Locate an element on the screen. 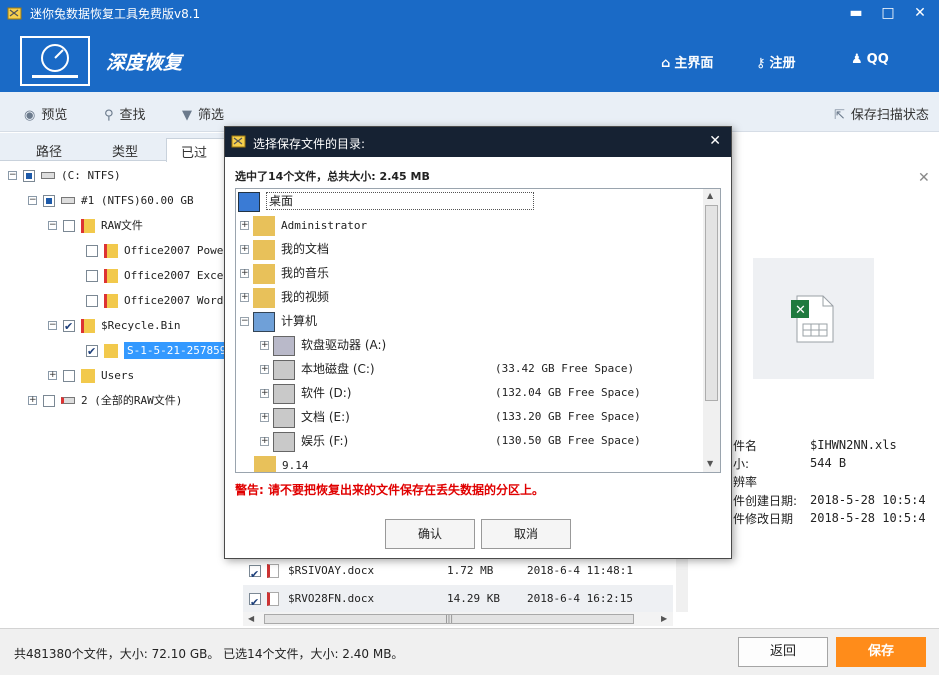 The image size is (939, 675). back-button: 返回 is located at coordinates (783, 652).